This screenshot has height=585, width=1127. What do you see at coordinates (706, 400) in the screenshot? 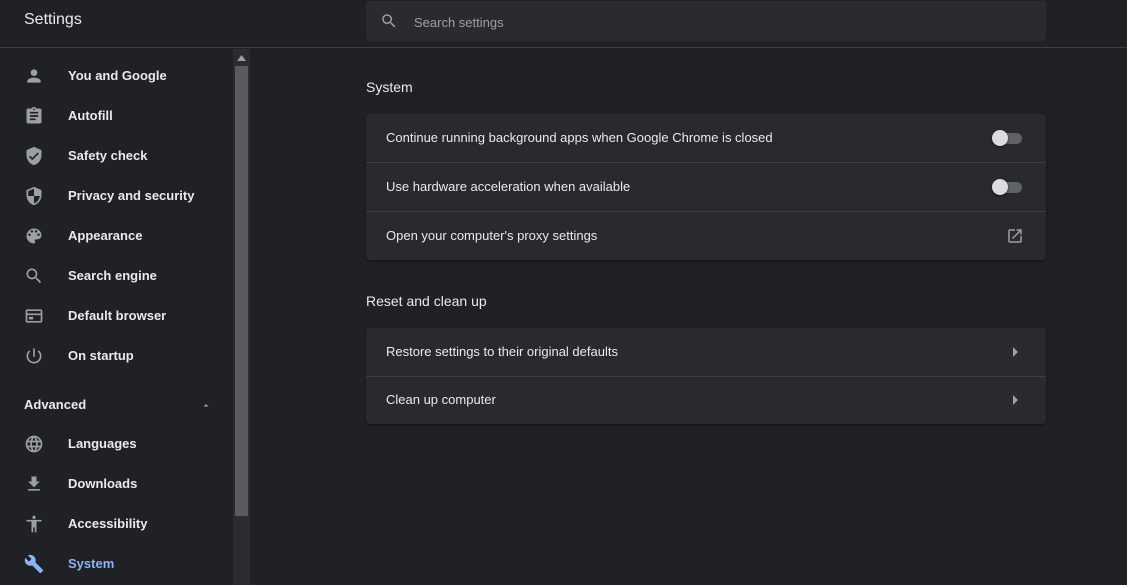
I see `clean-up-computer-row: Clean up computer` at bounding box center [706, 400].